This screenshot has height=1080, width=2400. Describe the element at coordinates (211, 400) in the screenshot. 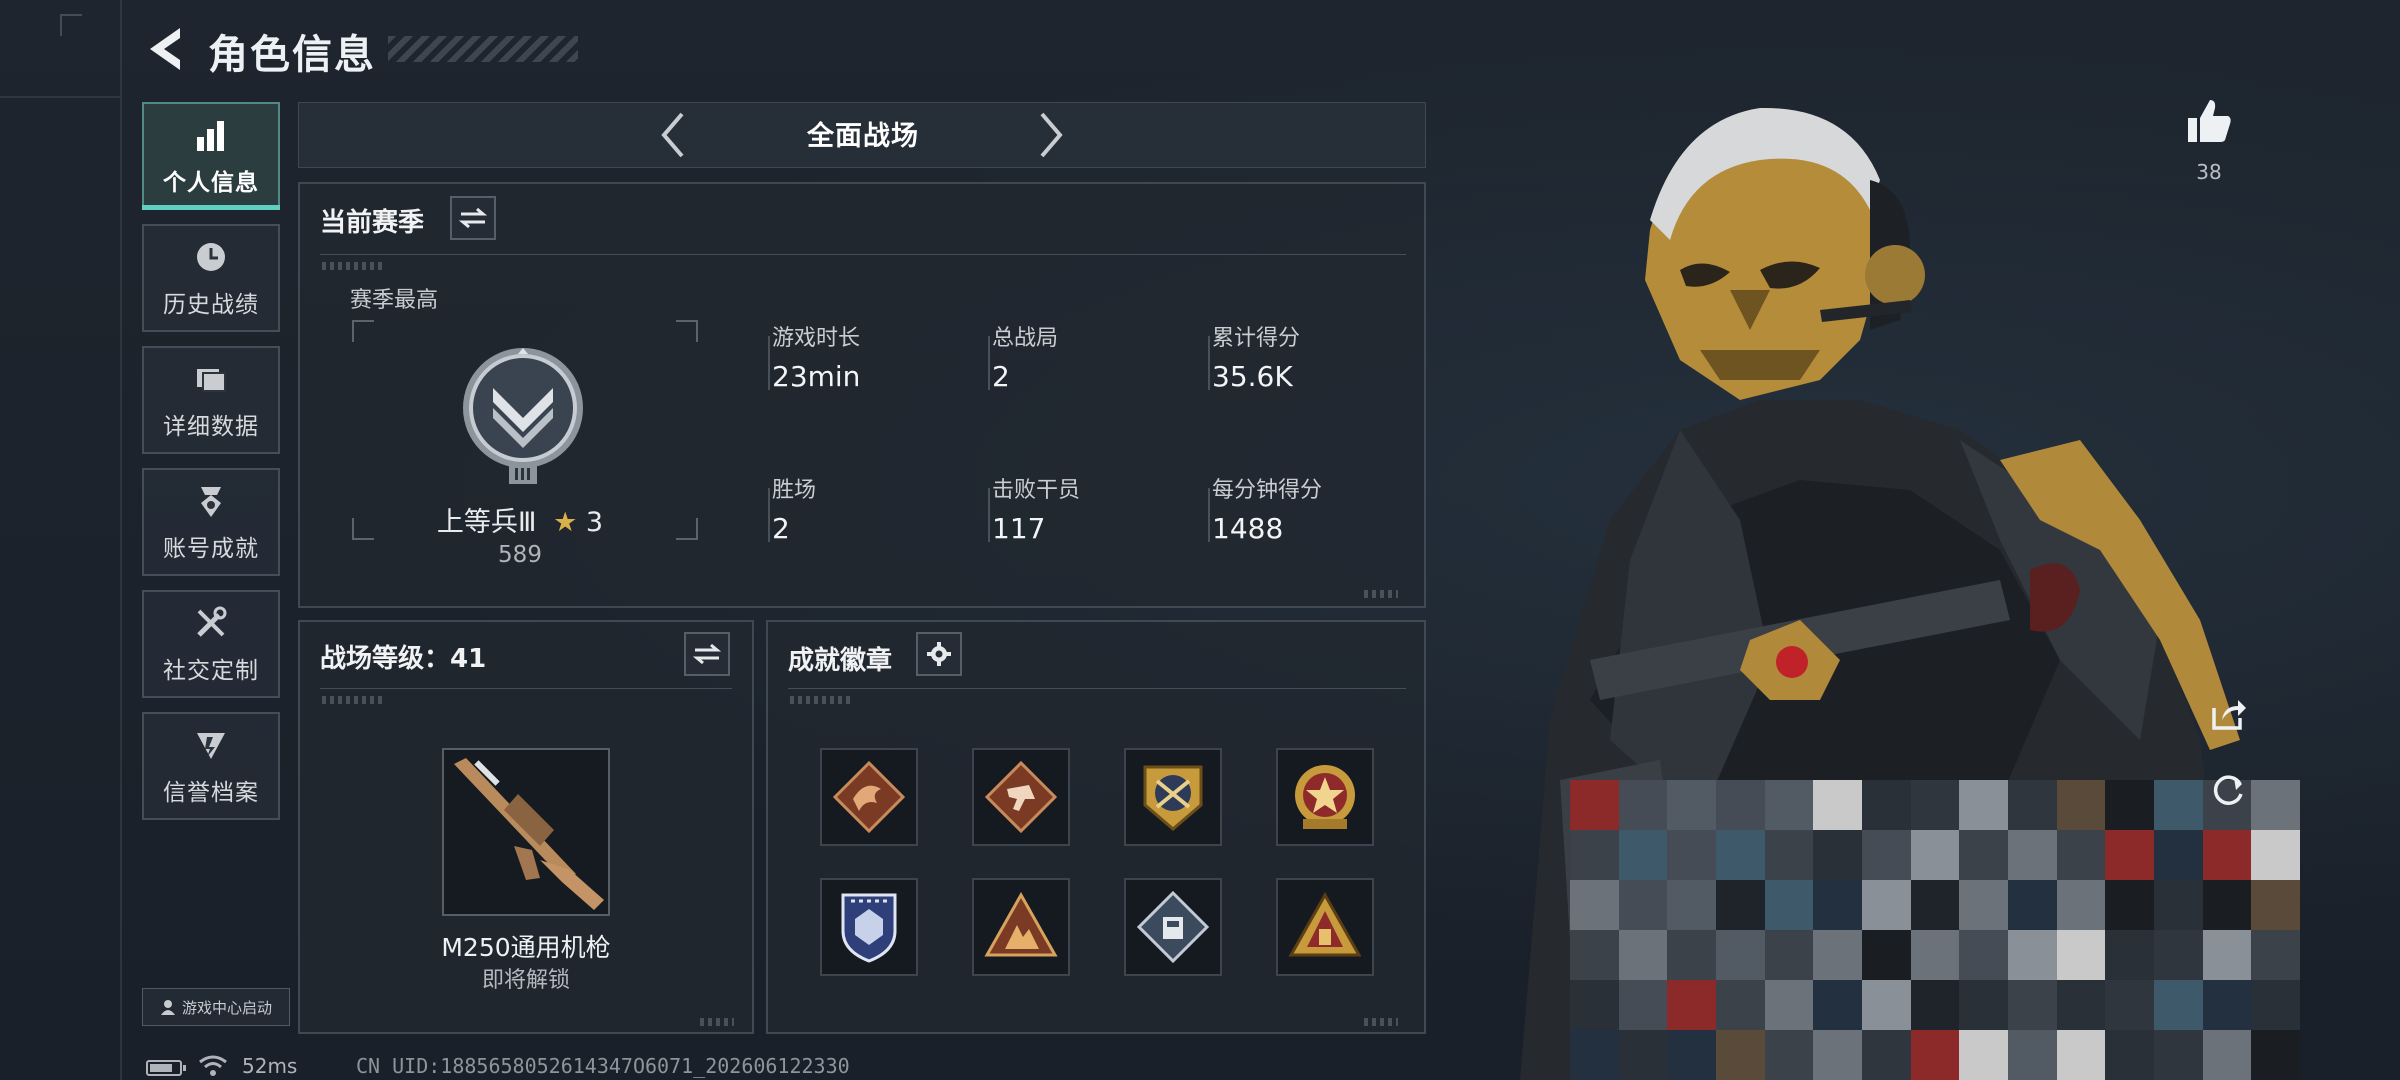

I see `sidebar-item-details: 详细数据` at that location.